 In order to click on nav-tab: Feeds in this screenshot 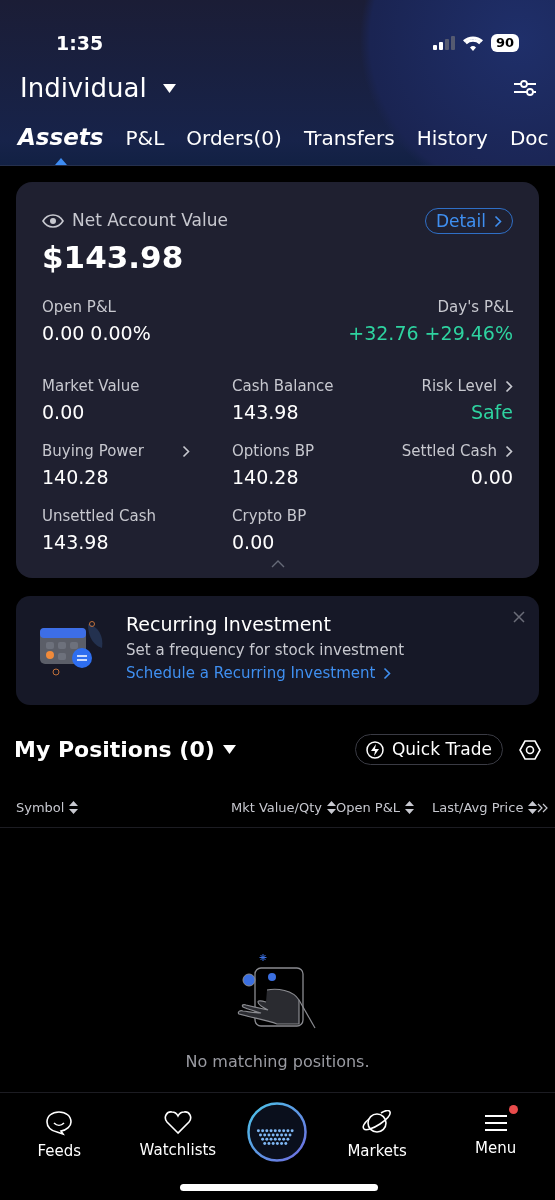, I will do `click(59, 1131)`.